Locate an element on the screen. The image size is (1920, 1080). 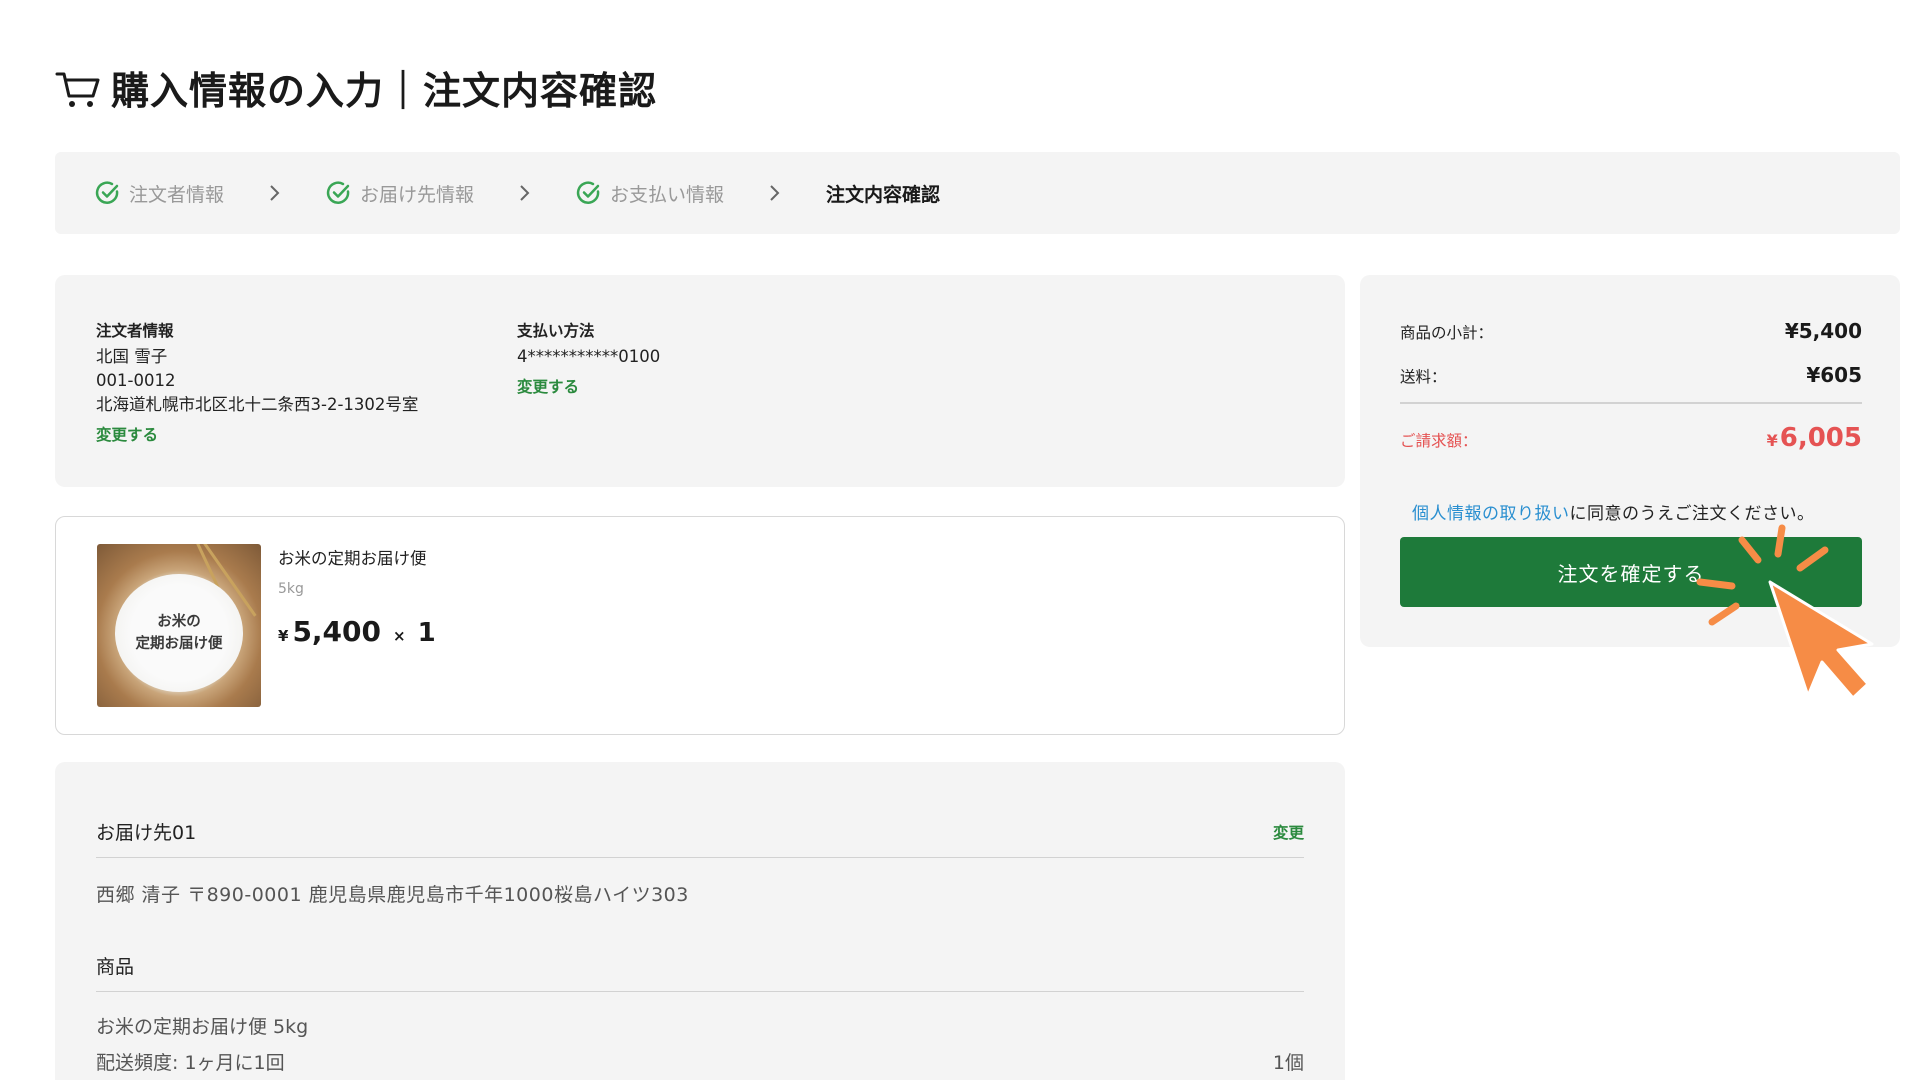
checkout-steps: 注文者情報 お届け先情報 お支払い情報 注文内容確認 is located at coordinates (977, 193).